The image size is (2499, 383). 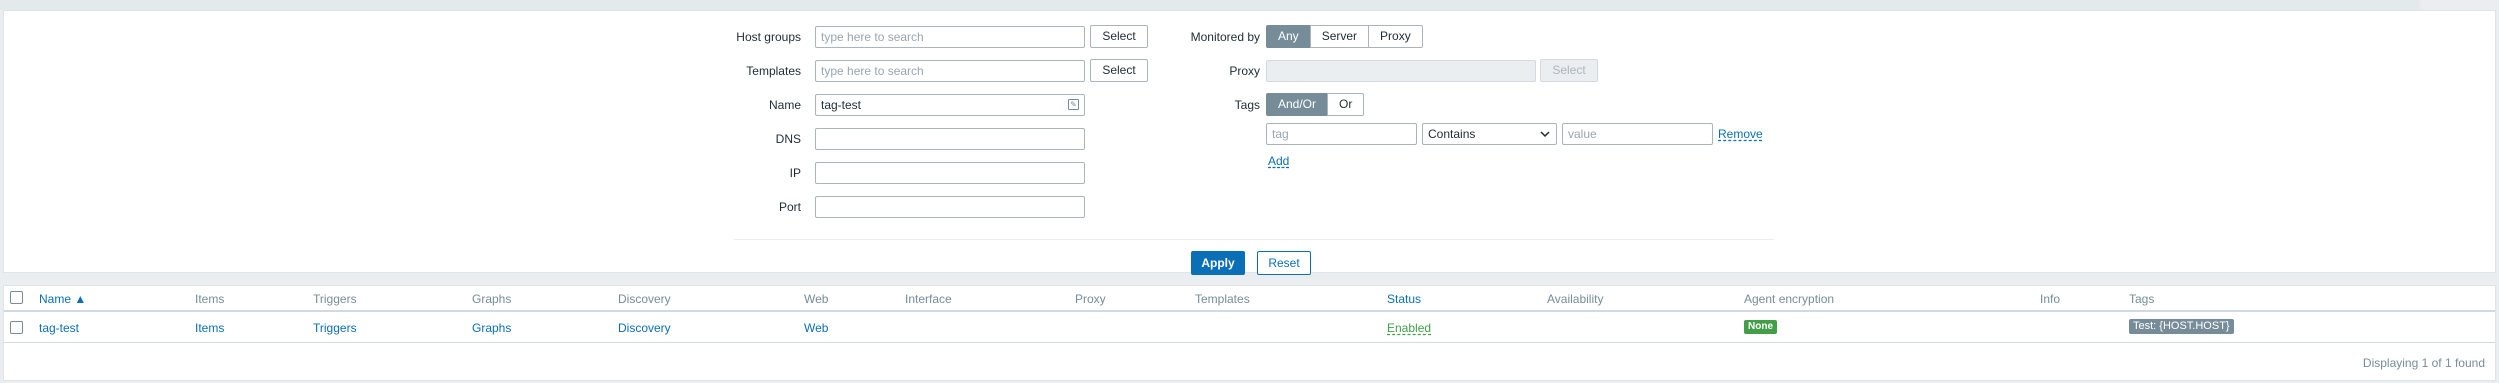 I want to click on ip-input, so click(x=950, y=173).